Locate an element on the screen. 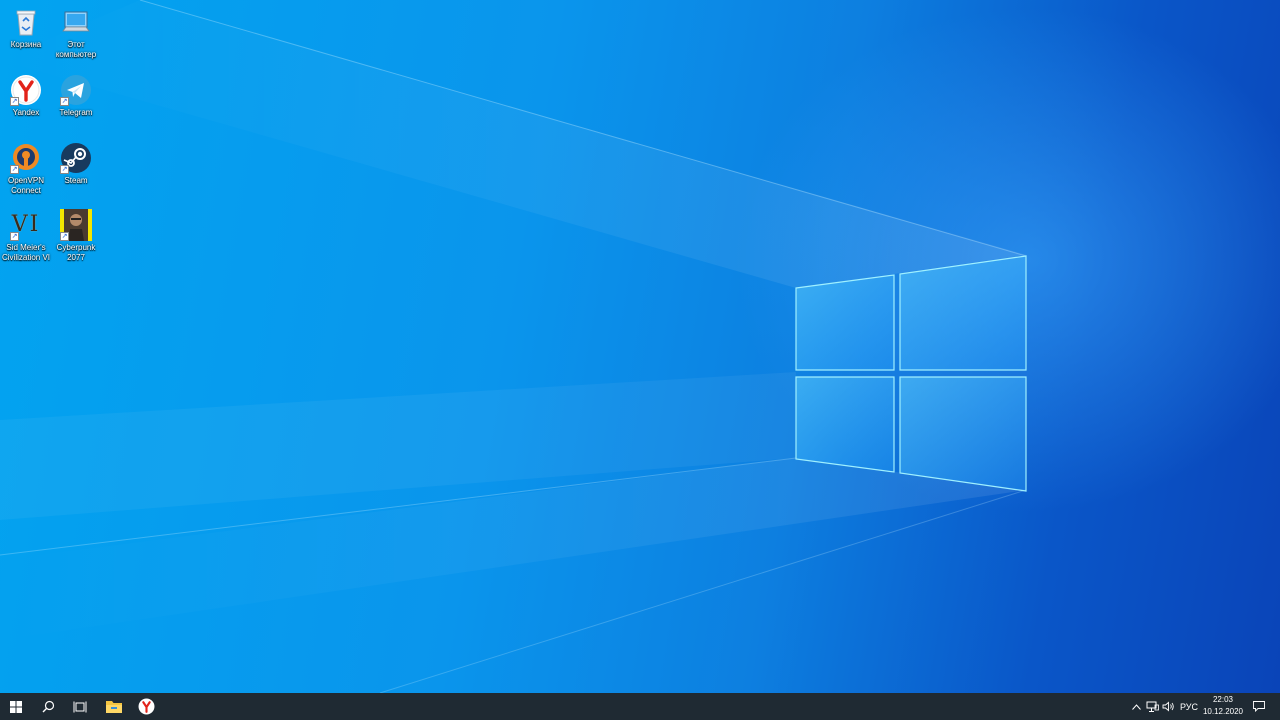 This screenshot has width=1280, height=720. task-view-icon is located at coordinates (80, 706).